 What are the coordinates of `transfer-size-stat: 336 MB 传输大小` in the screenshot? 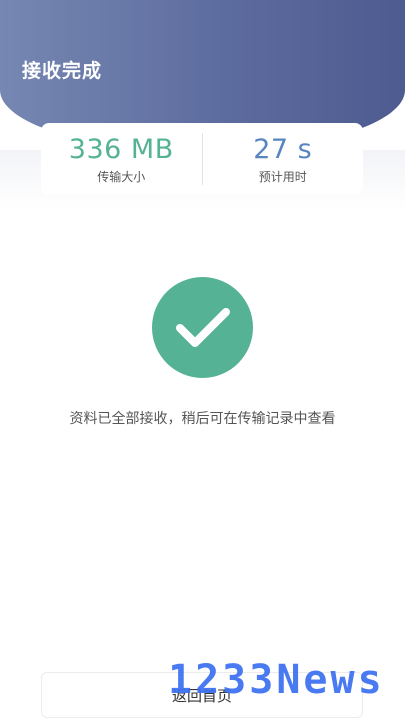 It's located at (121, 159).